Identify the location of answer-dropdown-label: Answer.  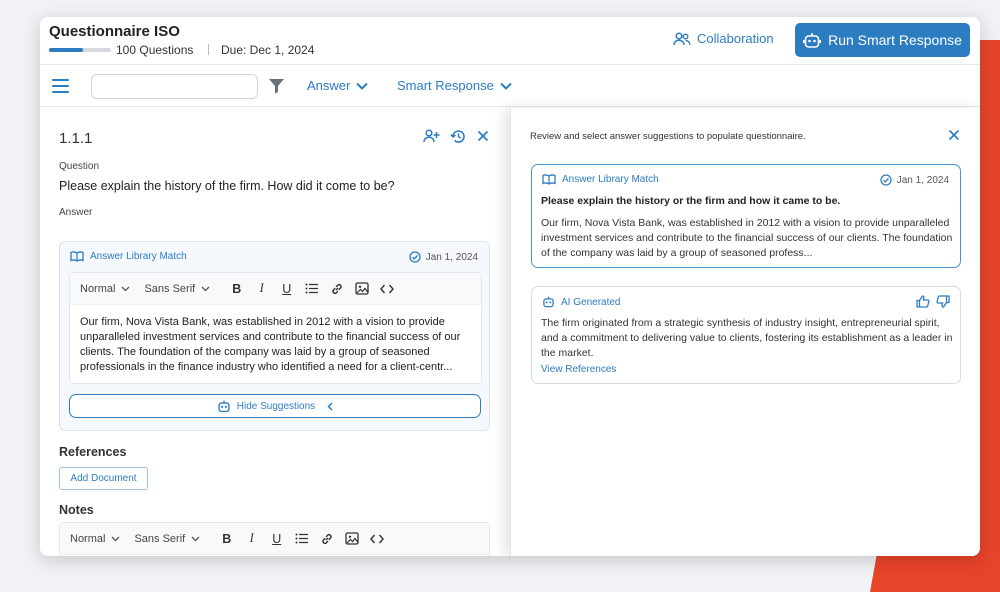
(329, 85).